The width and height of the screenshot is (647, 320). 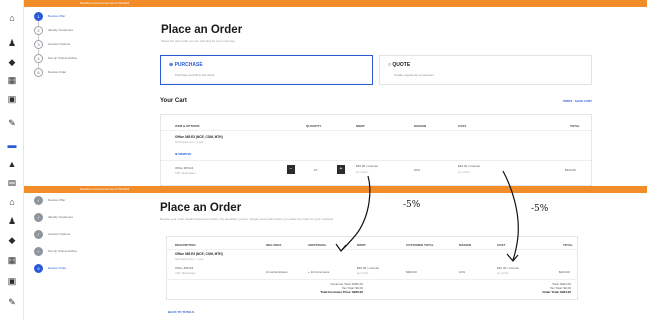 I want to click on step-number: 2, so click(x=38, y=30).